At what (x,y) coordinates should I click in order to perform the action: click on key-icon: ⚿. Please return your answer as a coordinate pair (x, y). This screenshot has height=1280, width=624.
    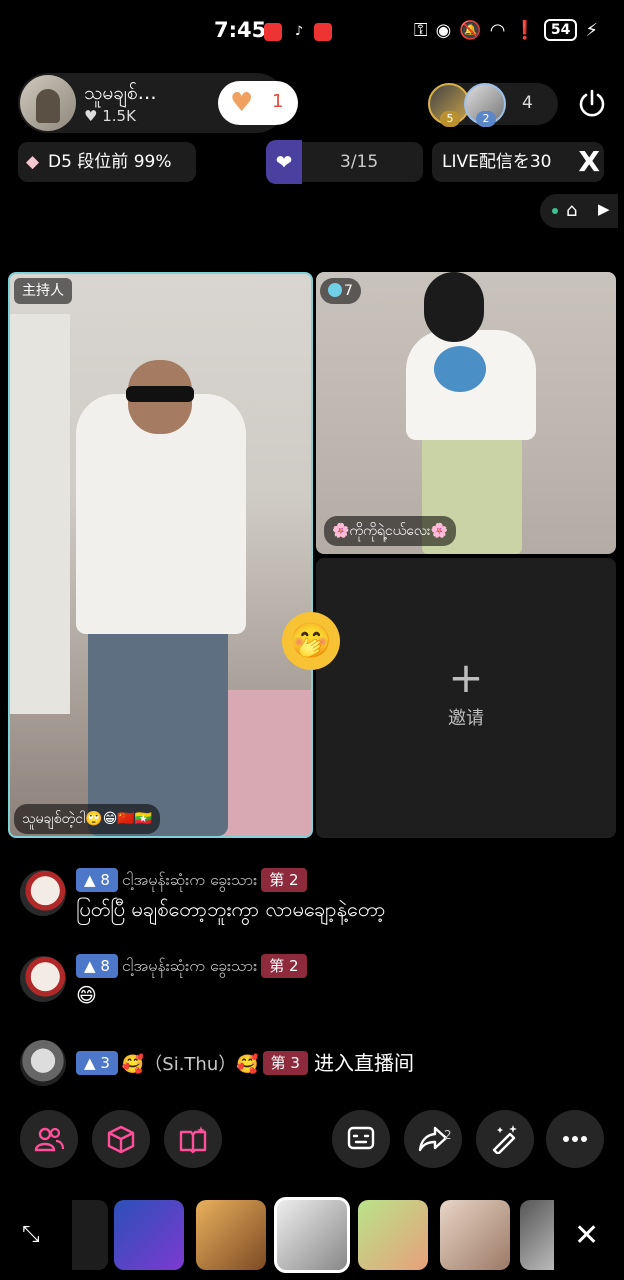
    Looking at the image, I should click on (420, 30).